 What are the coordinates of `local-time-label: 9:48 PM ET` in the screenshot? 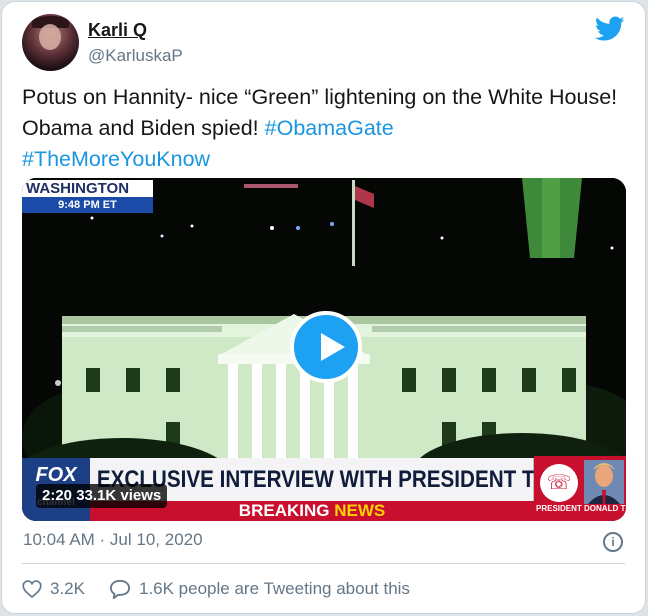 It's located at (87, 205).